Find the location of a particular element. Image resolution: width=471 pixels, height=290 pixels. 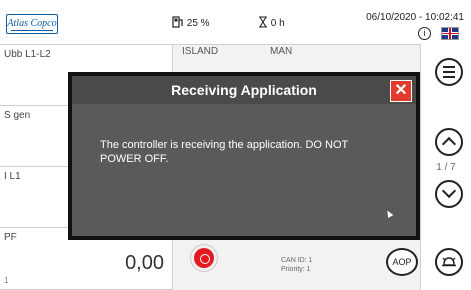

mode-man: MAN is located at coordinates (281, 51).